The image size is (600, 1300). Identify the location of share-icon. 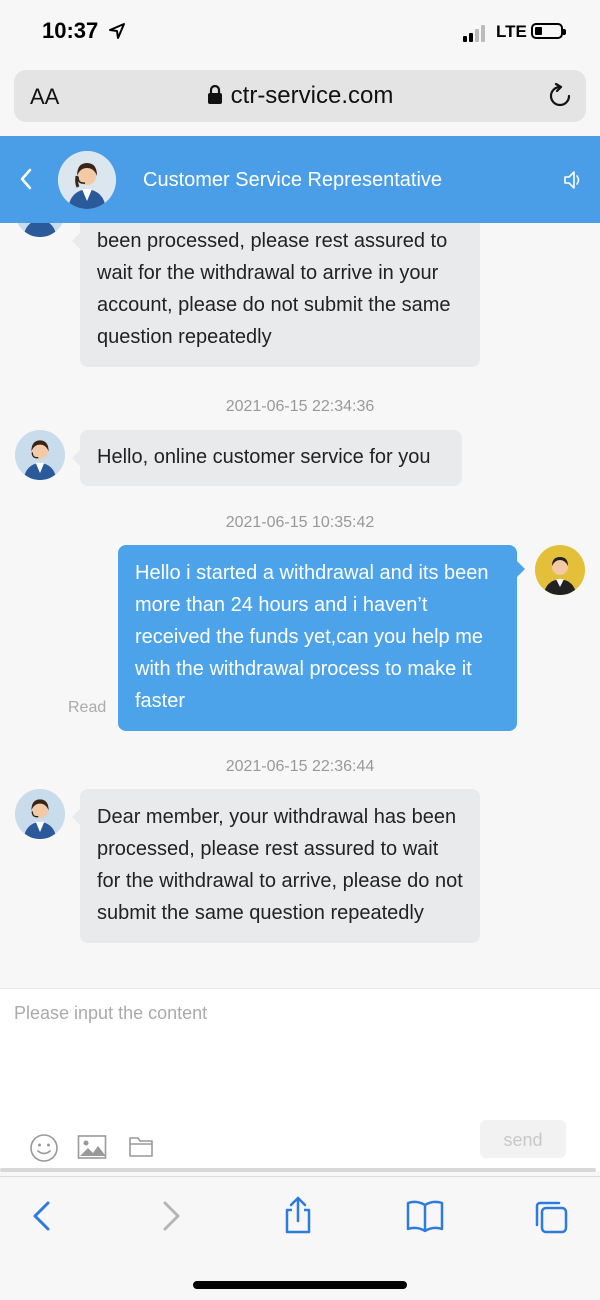
(298, 1215).